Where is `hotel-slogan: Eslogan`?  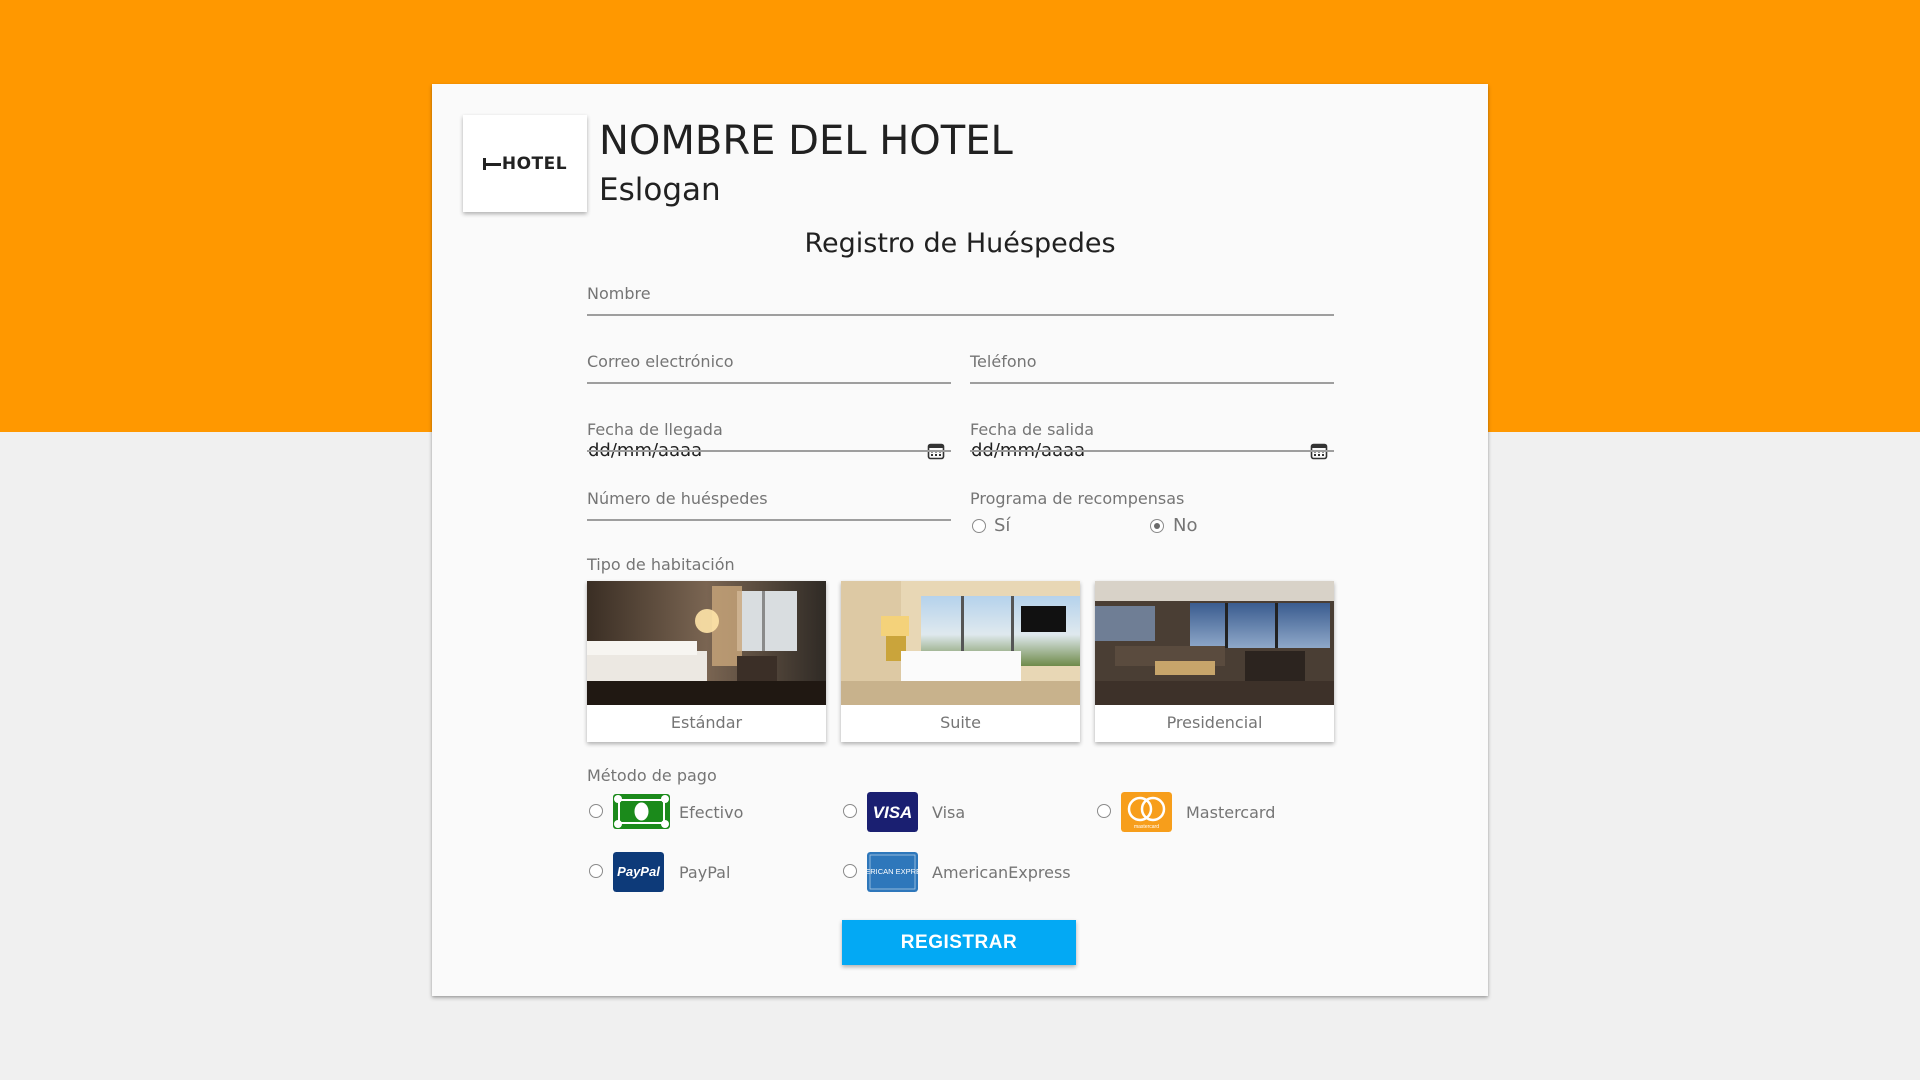
hotel-slogan: Eslogan is located at coordinates (660, 190).